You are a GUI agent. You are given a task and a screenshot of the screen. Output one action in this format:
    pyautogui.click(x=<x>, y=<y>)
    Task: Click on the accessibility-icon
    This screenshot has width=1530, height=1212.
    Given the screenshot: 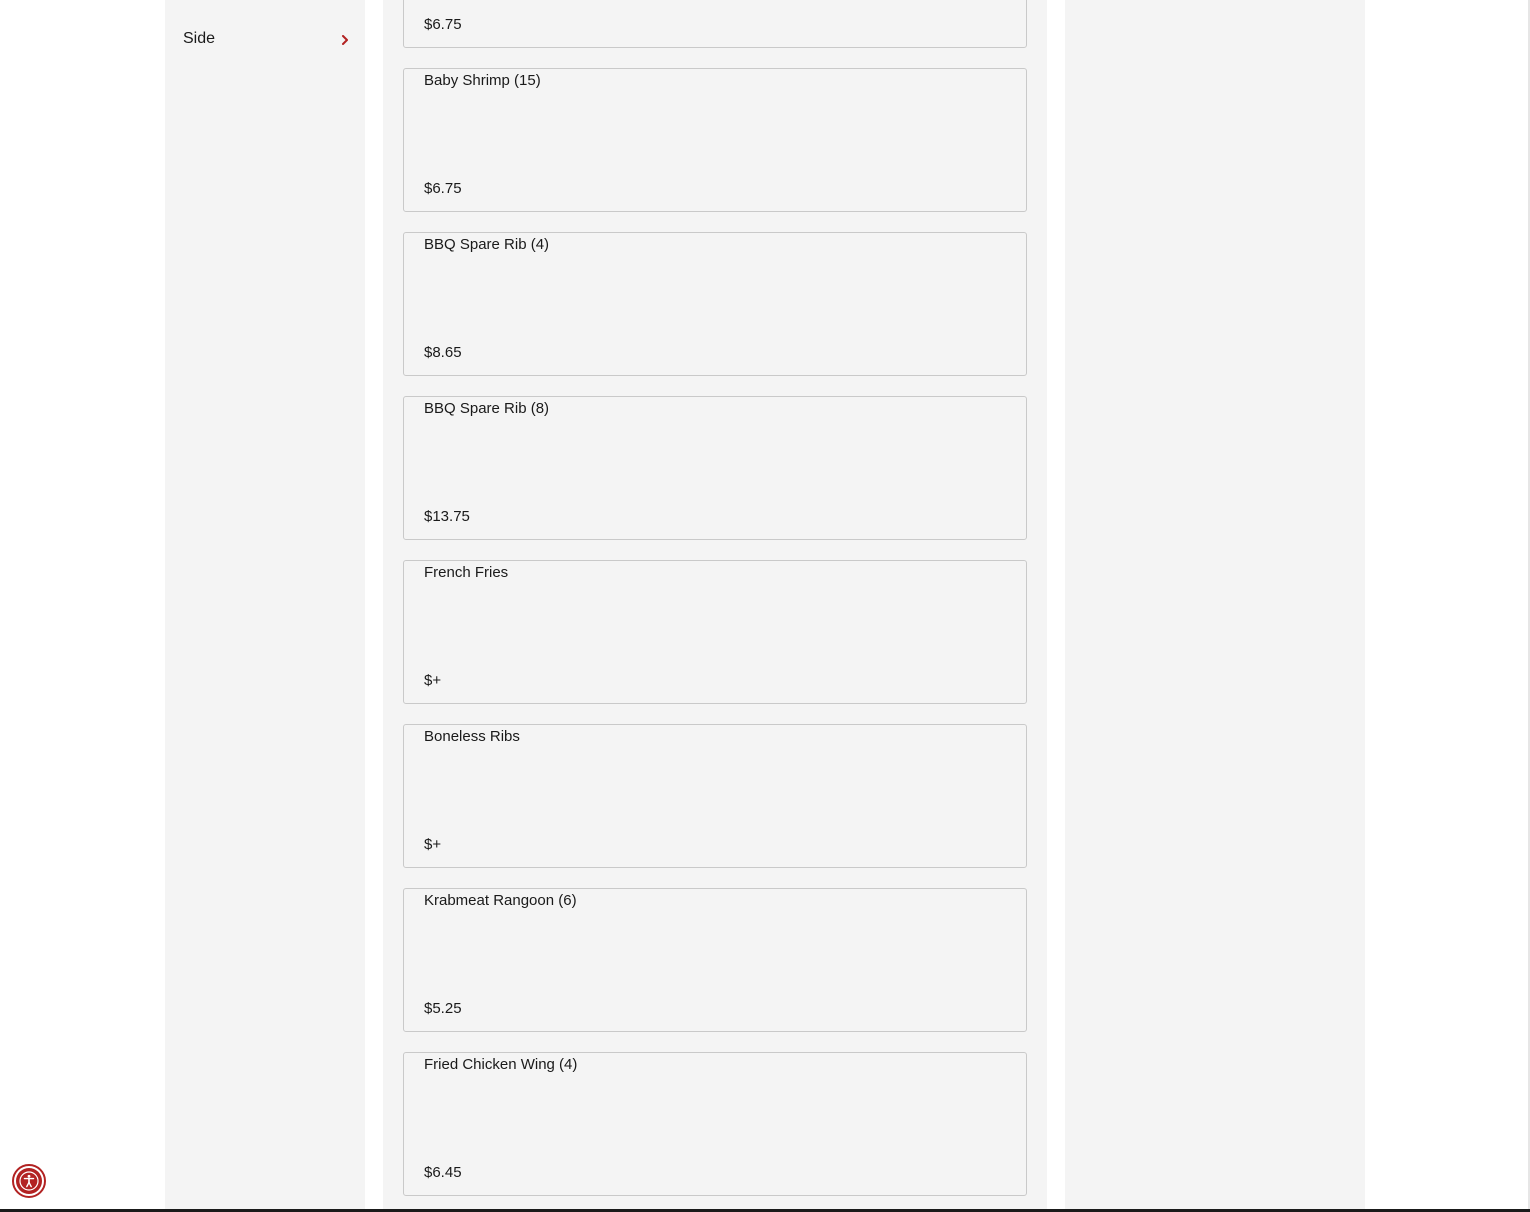 What is the action you would take?
    pyautogui.click(x=29, y=1181)
    